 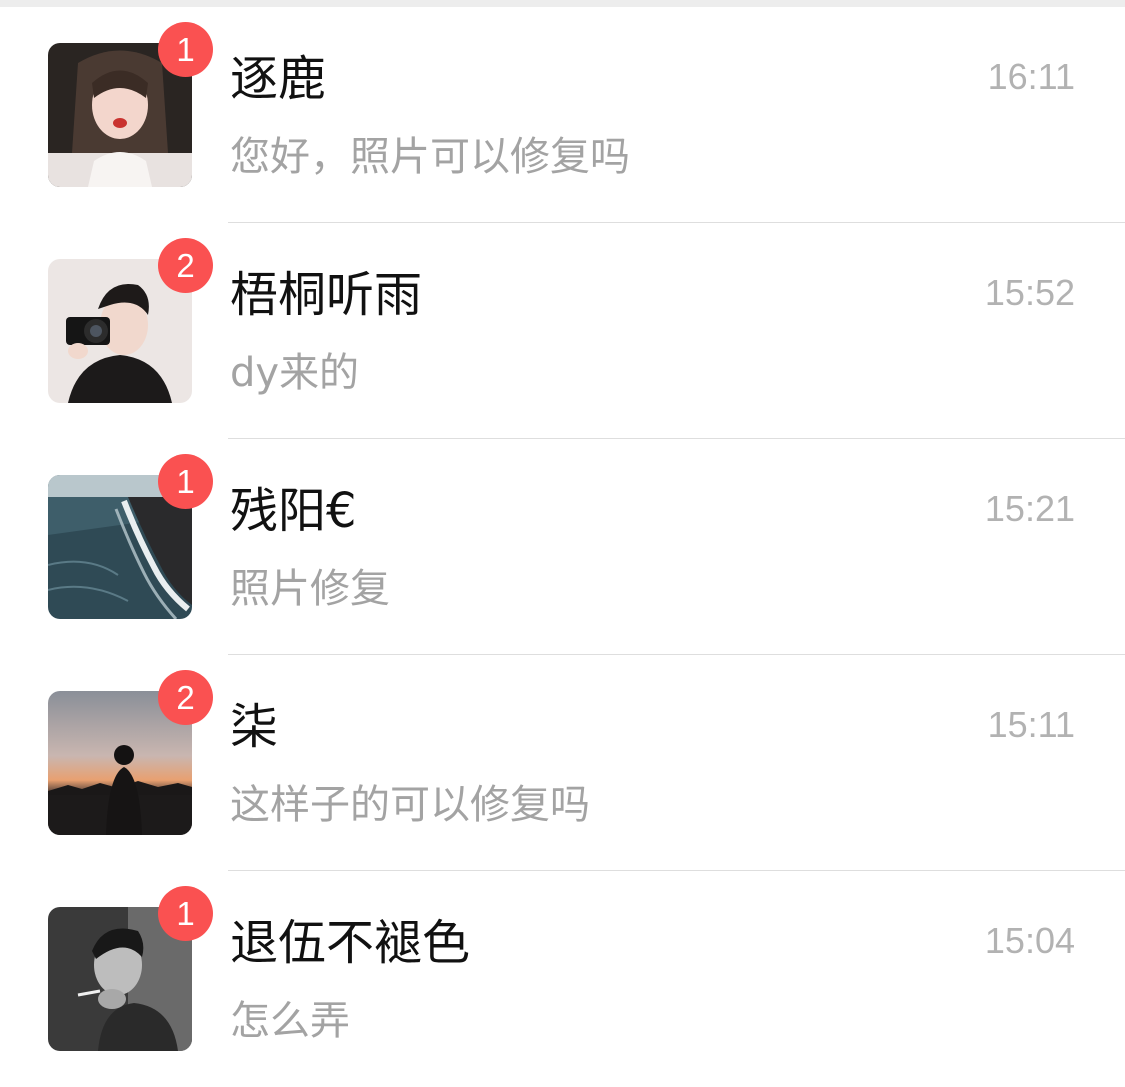 What do you see at coordinates (410, 805) in the screenshot?
I see `message-preview: 这样子的可以修复吗` at bounding box center [410, 805].